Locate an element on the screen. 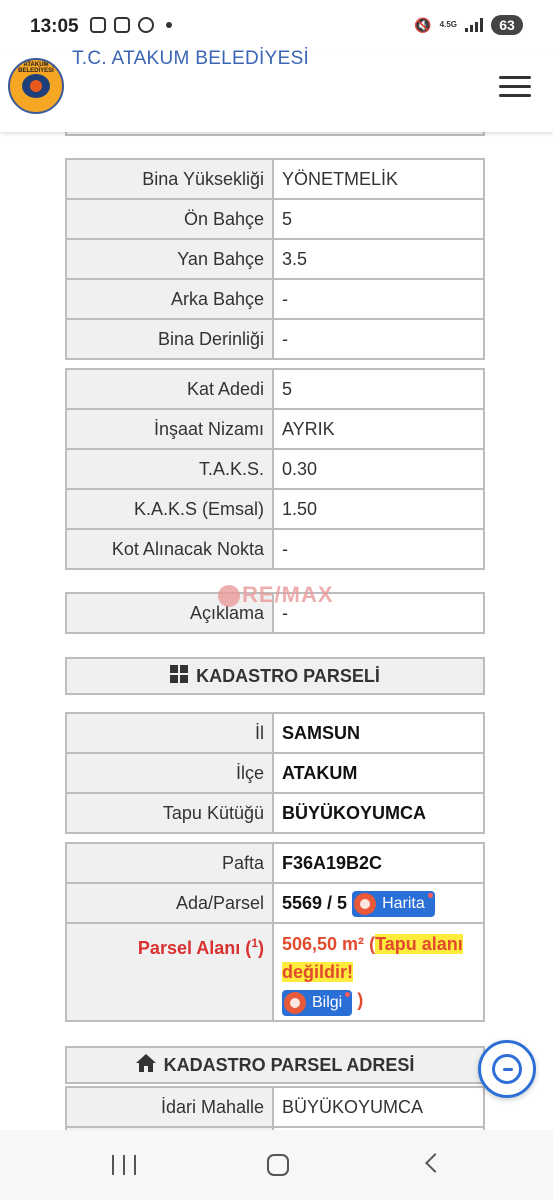 This screenshot has width=553, height=1200. more-notifications-dot-icon is located at coordinates (169, 25).